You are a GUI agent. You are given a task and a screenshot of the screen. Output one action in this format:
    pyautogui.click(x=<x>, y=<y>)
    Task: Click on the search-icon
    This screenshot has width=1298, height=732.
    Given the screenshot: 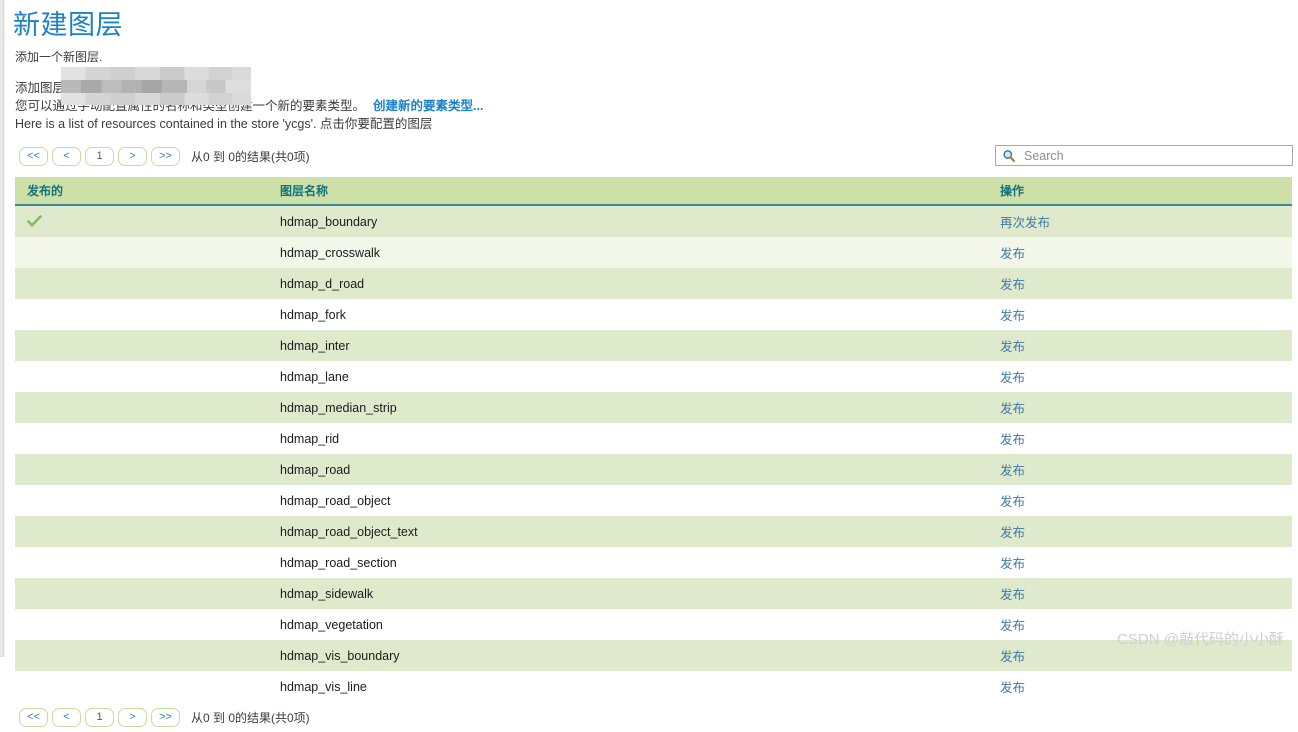 What is the action you would take?
    pyautogui.click(x=1009, y=155)
    